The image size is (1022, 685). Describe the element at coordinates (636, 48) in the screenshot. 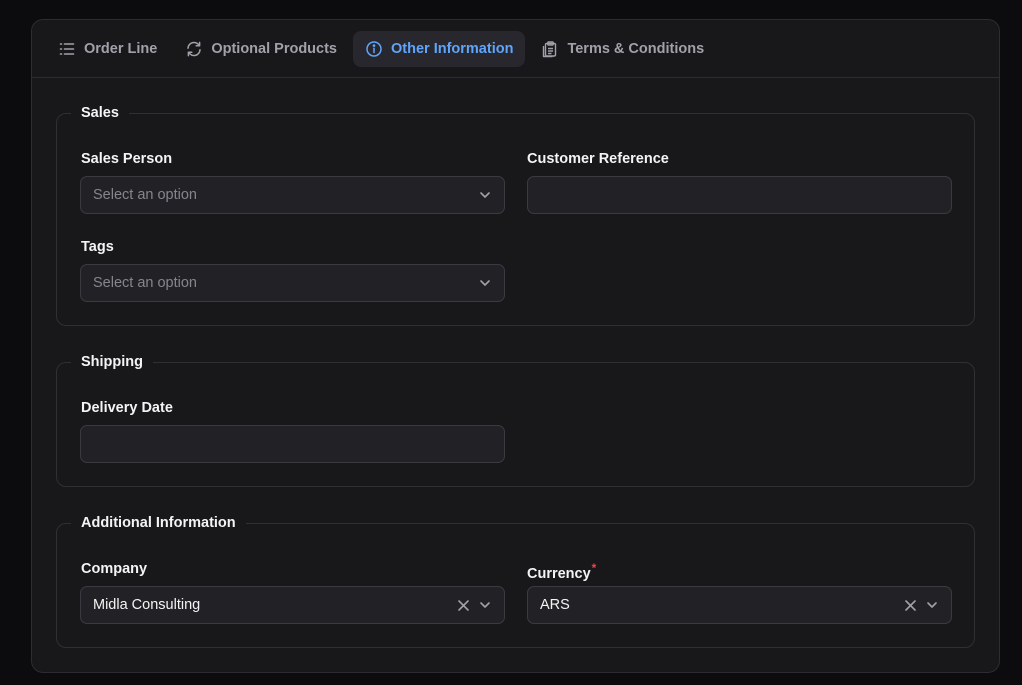

I see `tab-label: Terms & Conditions` at that location.